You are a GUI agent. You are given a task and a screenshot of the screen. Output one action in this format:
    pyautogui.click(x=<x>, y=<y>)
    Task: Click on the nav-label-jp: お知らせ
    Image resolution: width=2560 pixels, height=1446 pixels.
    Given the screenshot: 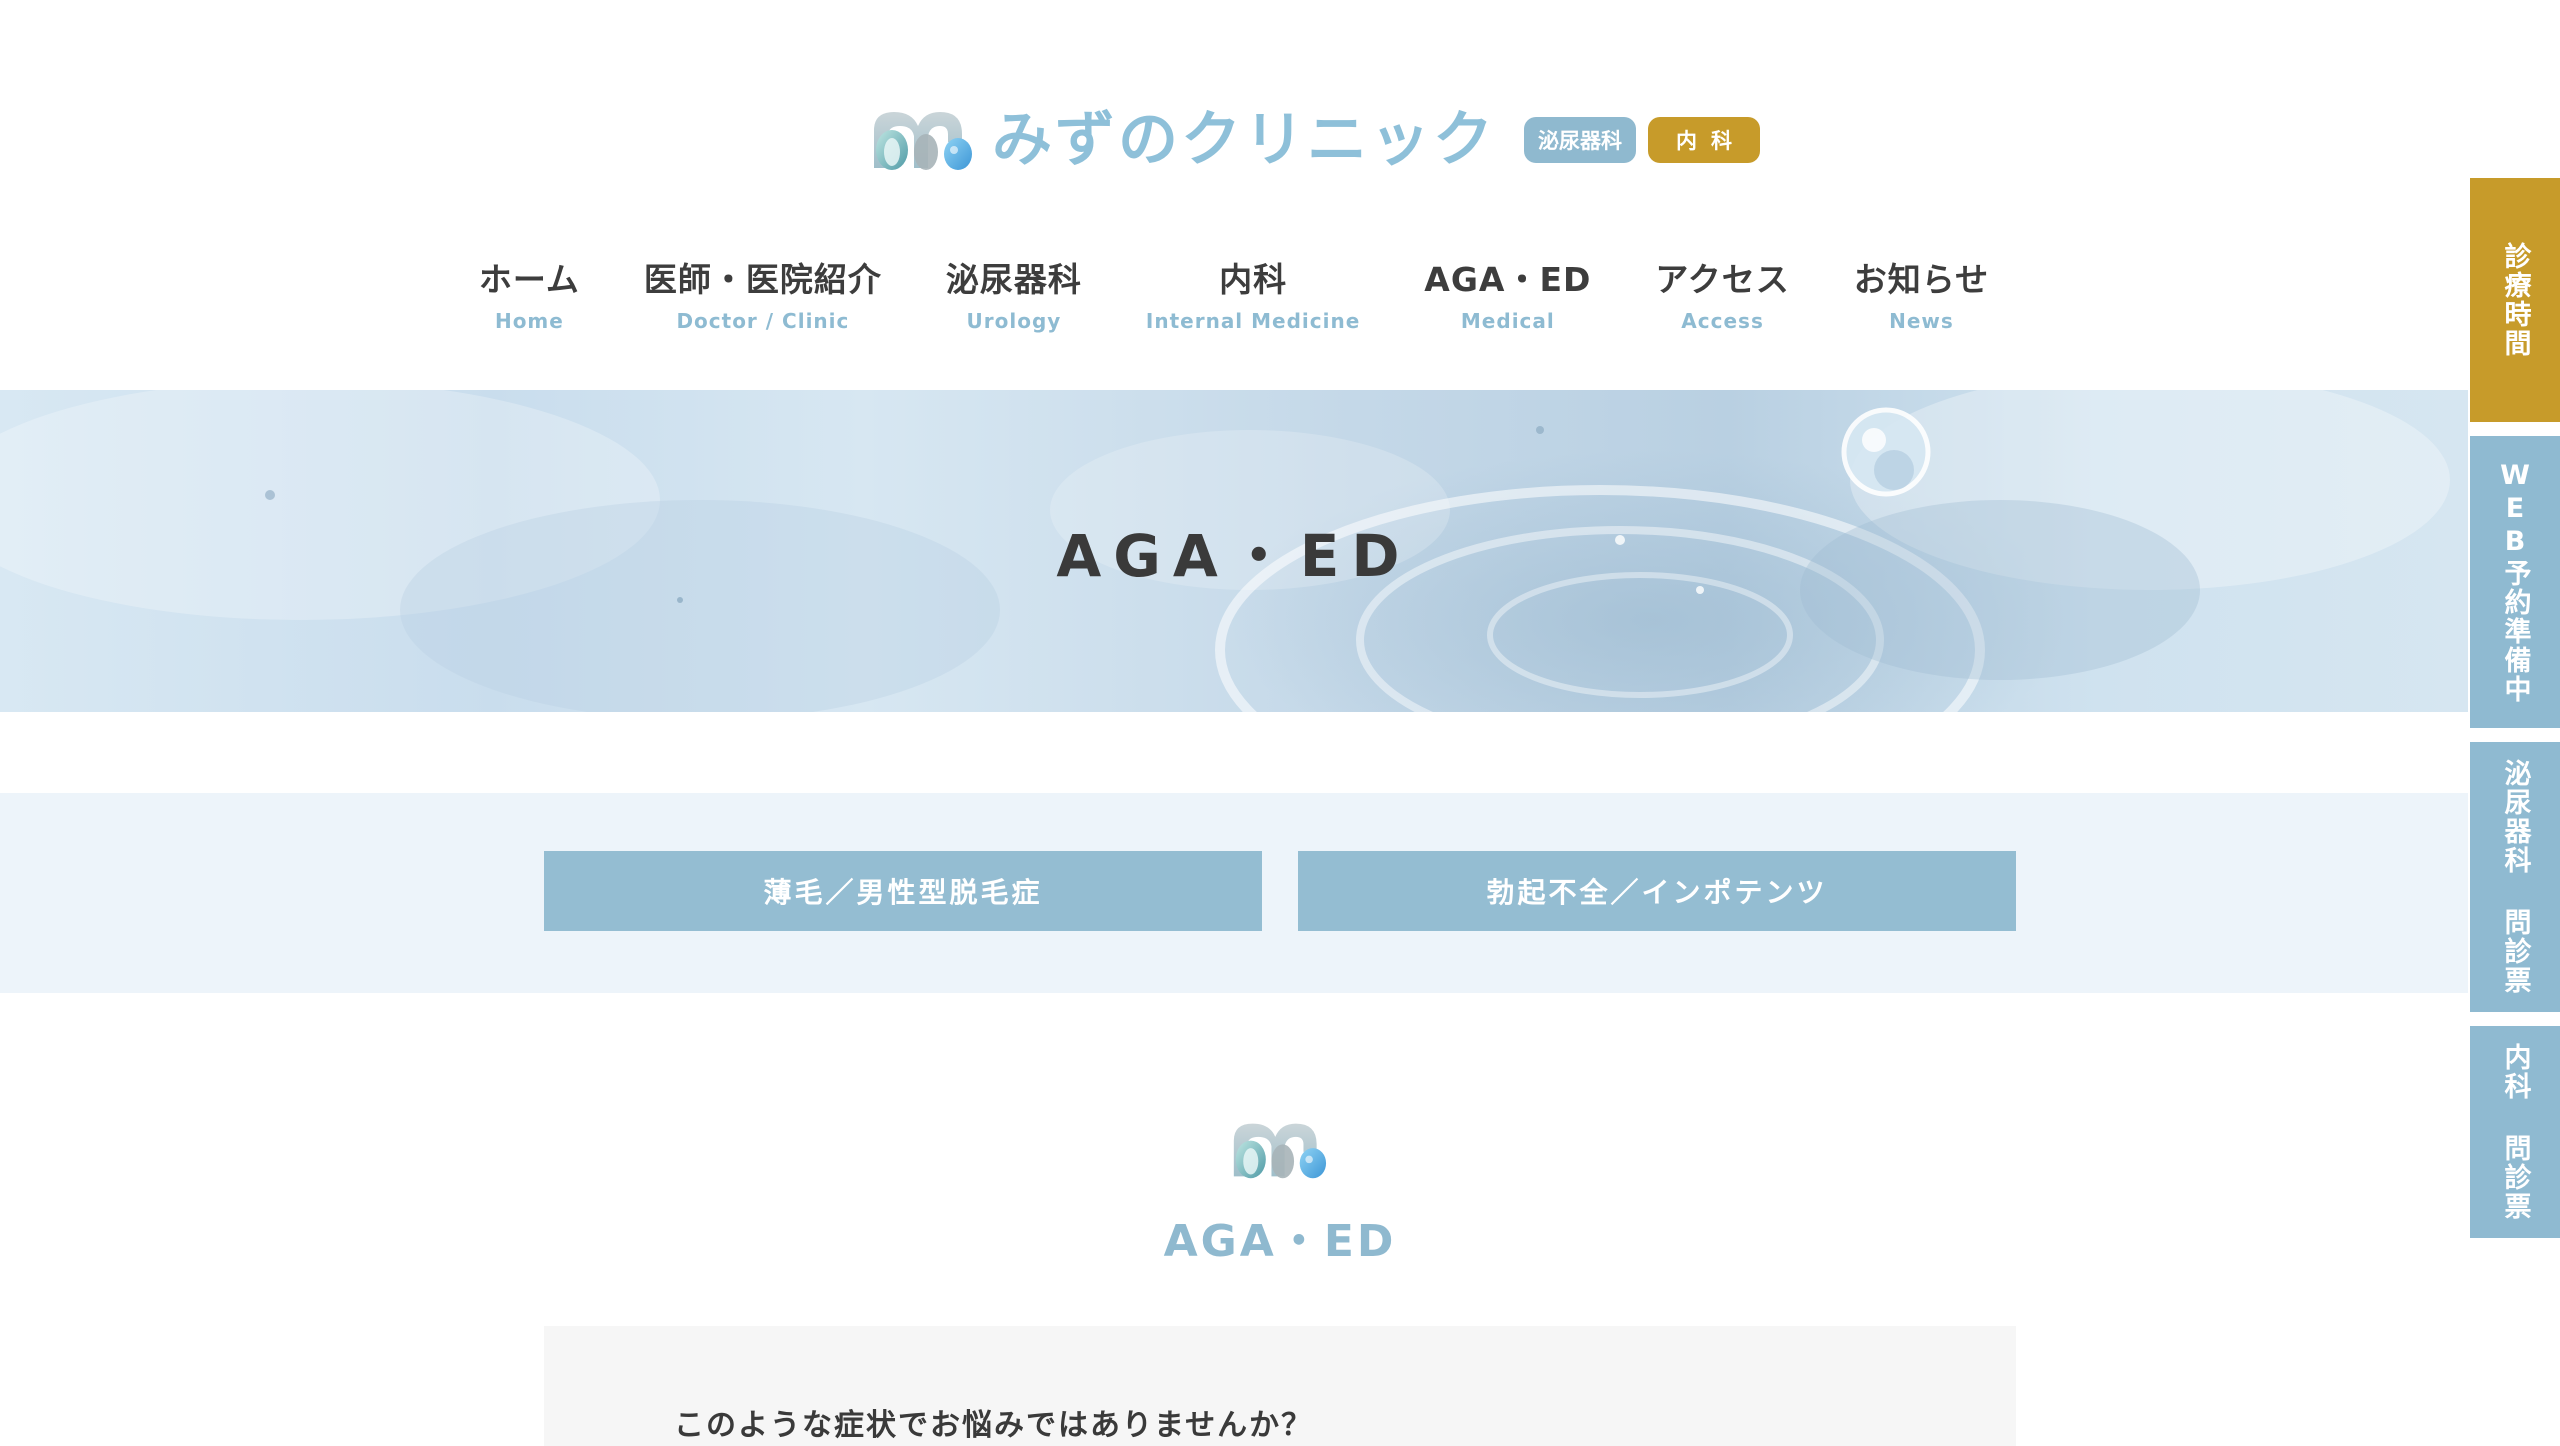 What is the action you would take?
    pyautogui.click(x=1921, y=279)
    